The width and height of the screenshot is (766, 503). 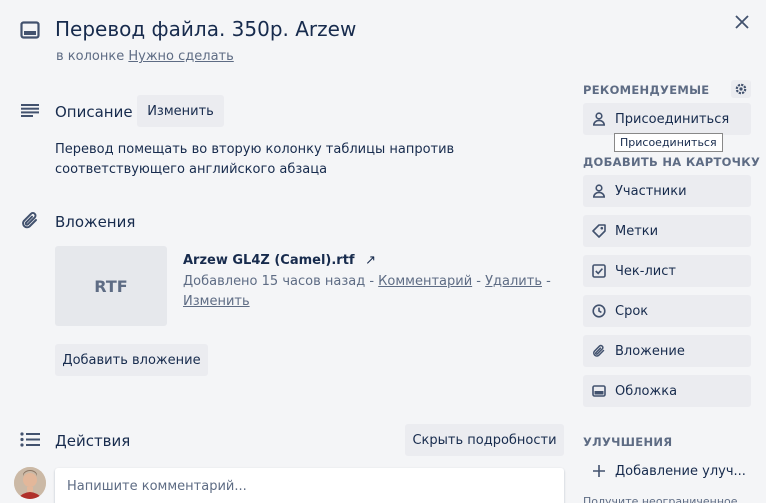 What do you see at coordinates (205, 29) in the screenshot?
I see `card-title: Перевод файла. 350р. Arzew` at bounding box center [205, 29].